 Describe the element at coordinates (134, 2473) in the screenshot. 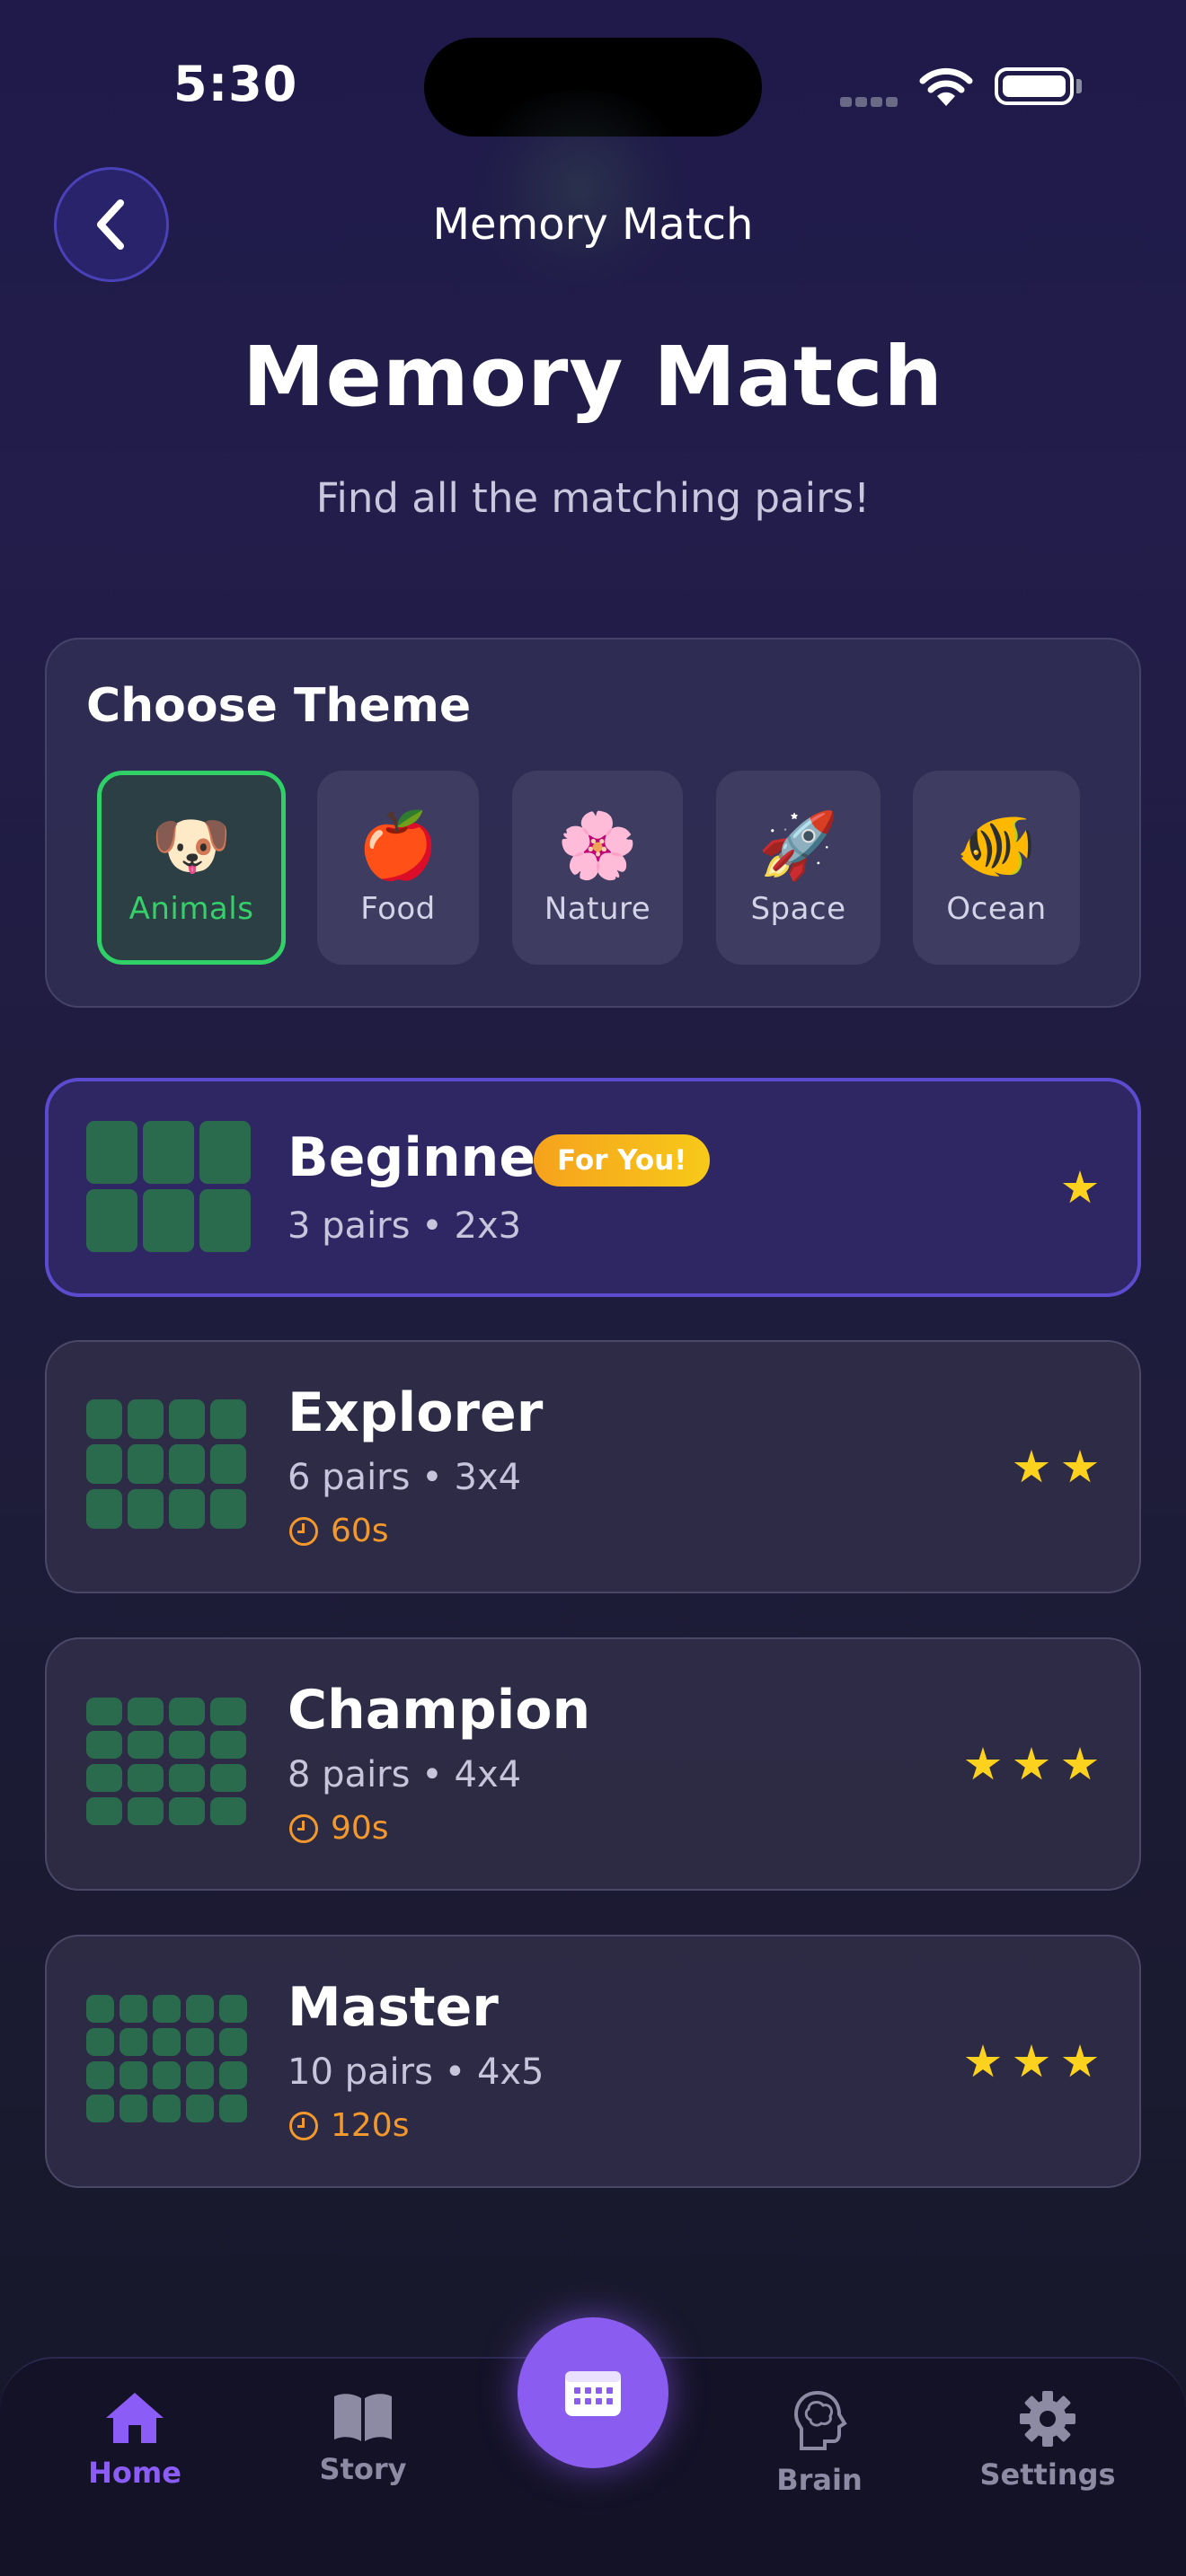

I see `tab-label: Home` at that location.